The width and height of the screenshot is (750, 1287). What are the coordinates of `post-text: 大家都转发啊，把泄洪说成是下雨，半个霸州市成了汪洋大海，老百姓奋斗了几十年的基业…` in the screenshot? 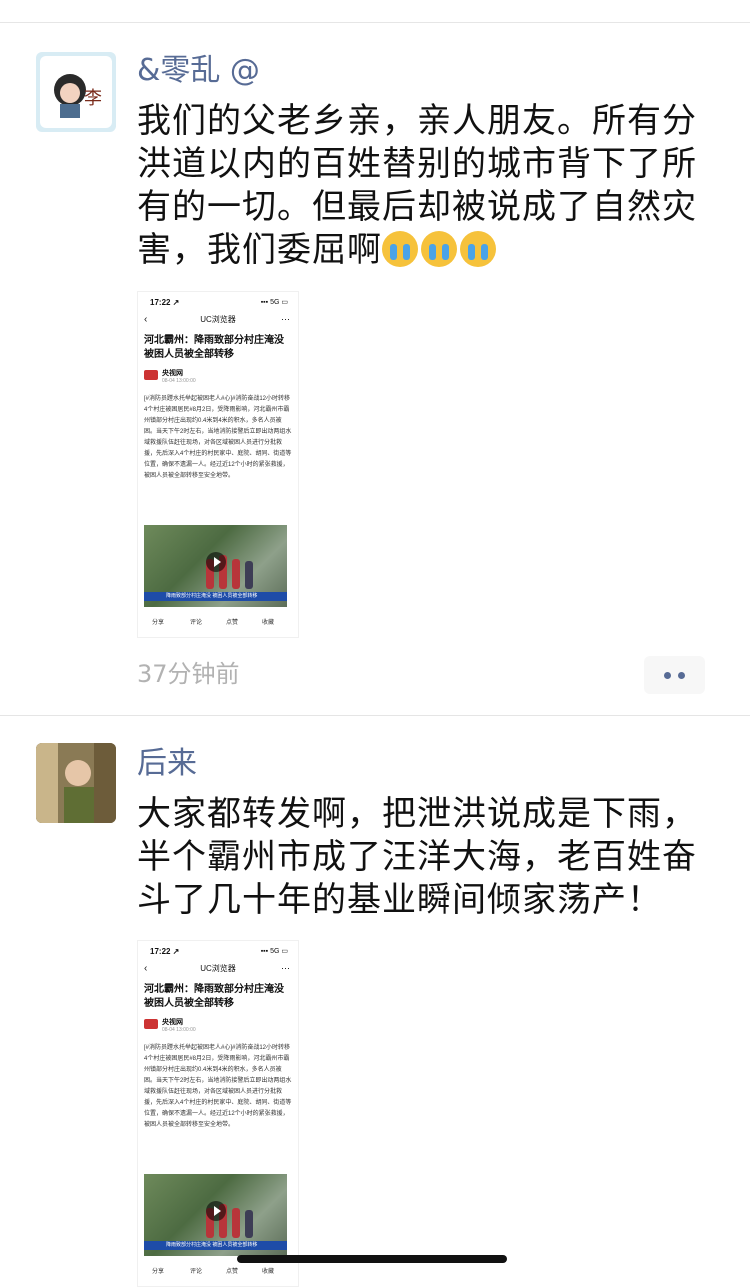 It's located at (417, 857).